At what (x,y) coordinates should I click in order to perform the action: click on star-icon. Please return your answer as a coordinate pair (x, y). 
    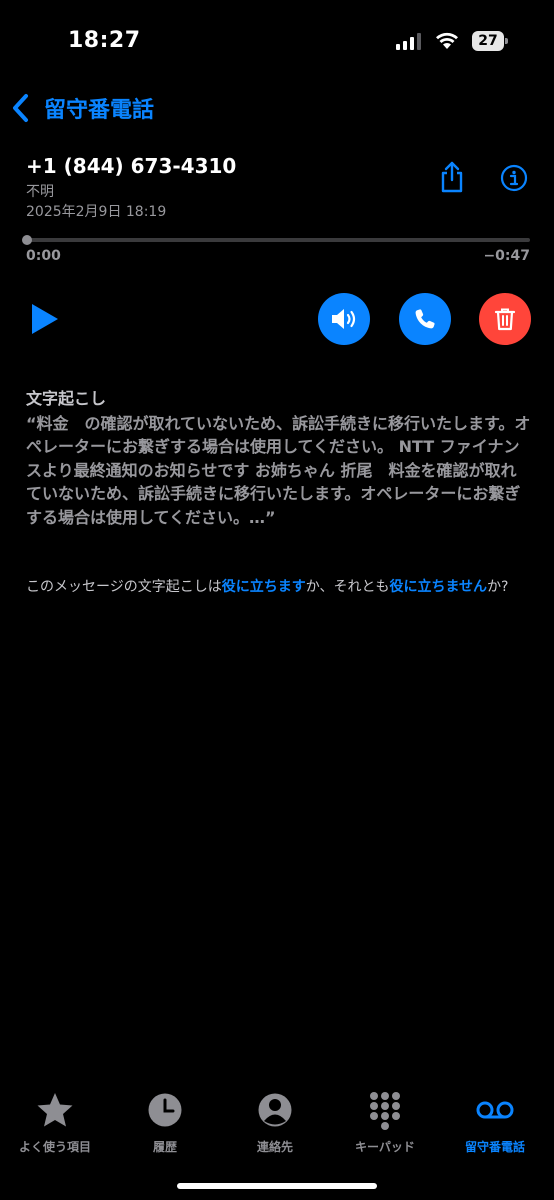
    Looking at the image, I should click on (55, 1110).